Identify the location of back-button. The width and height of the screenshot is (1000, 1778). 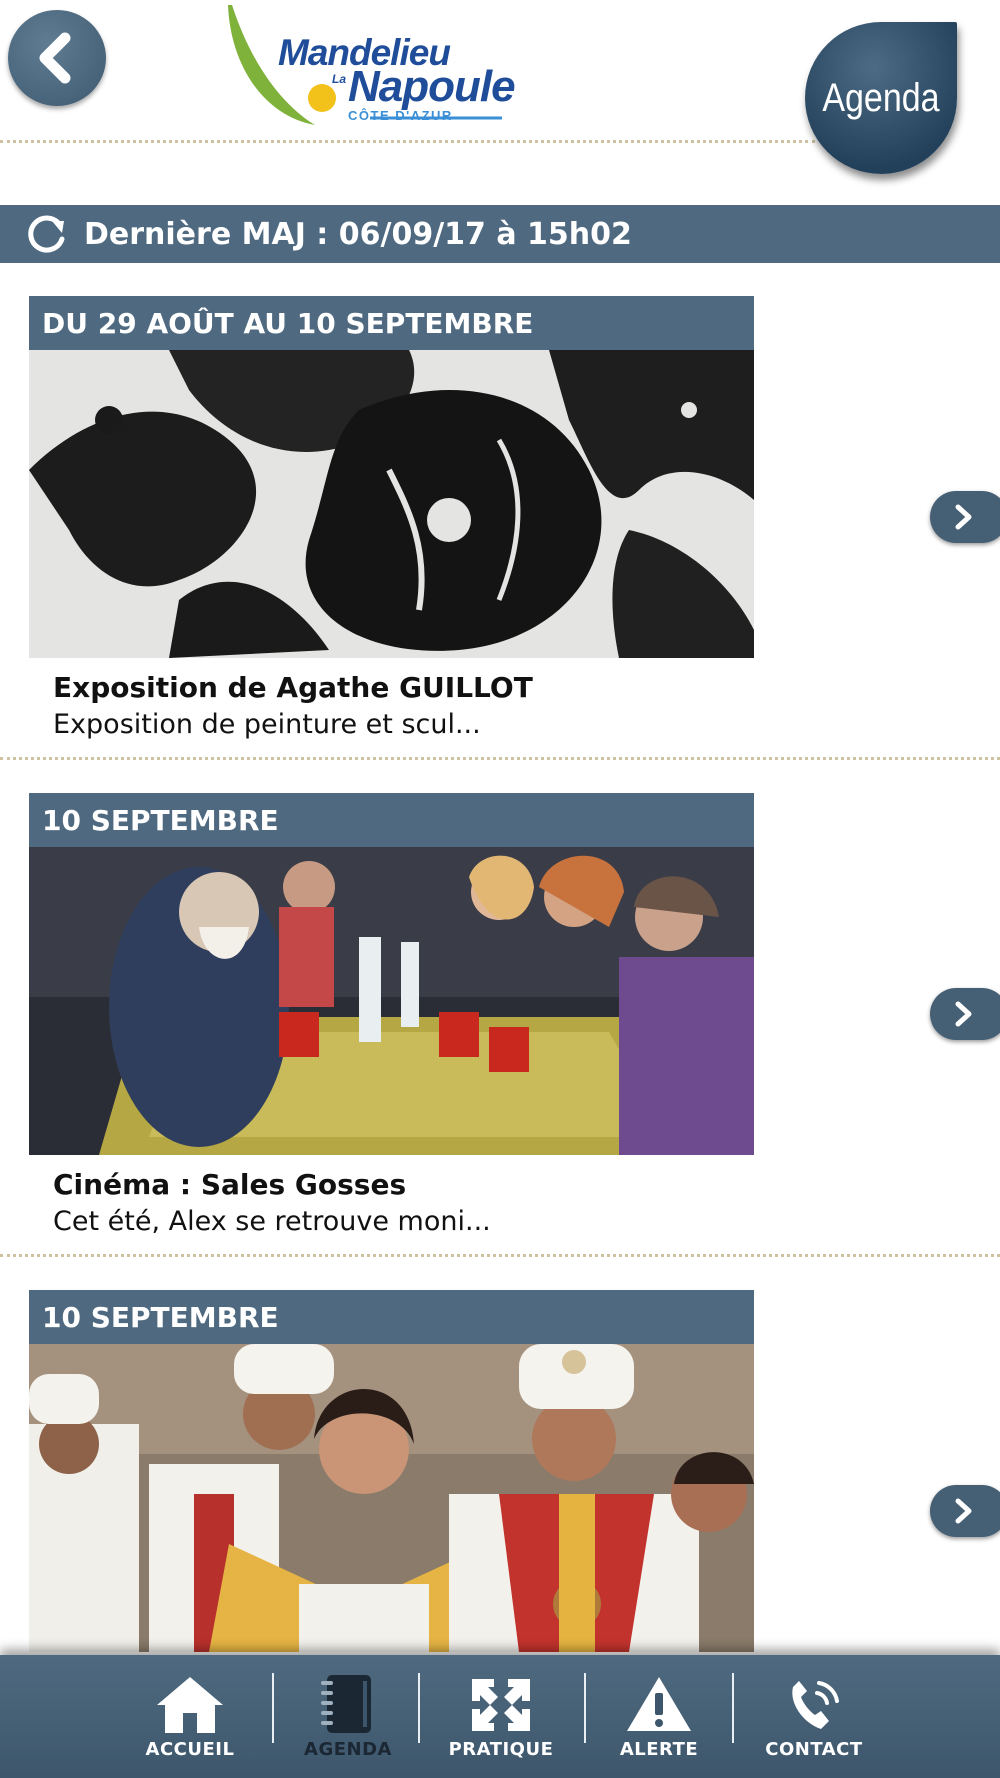
(57, 58).